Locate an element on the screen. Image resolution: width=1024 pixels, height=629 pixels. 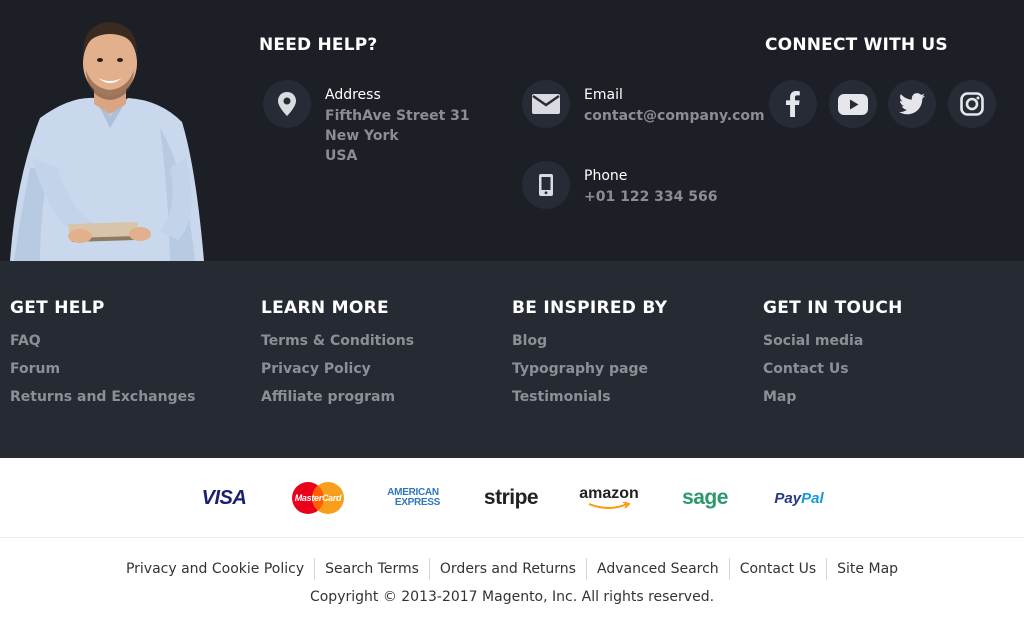
footer-link-map: Map is located at coordinates (833, 401).